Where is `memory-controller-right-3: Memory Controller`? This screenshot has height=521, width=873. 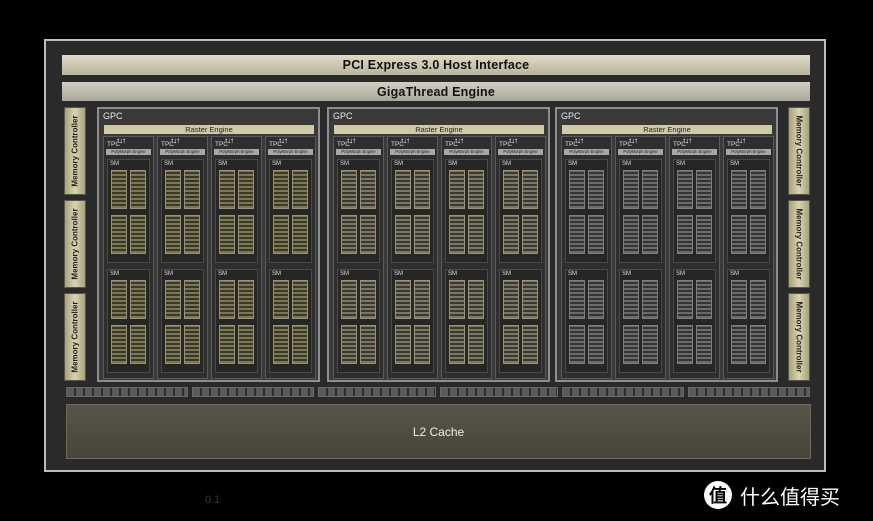 memory-controller-right-3: Memory Controller is located at coordinates (799, 337).